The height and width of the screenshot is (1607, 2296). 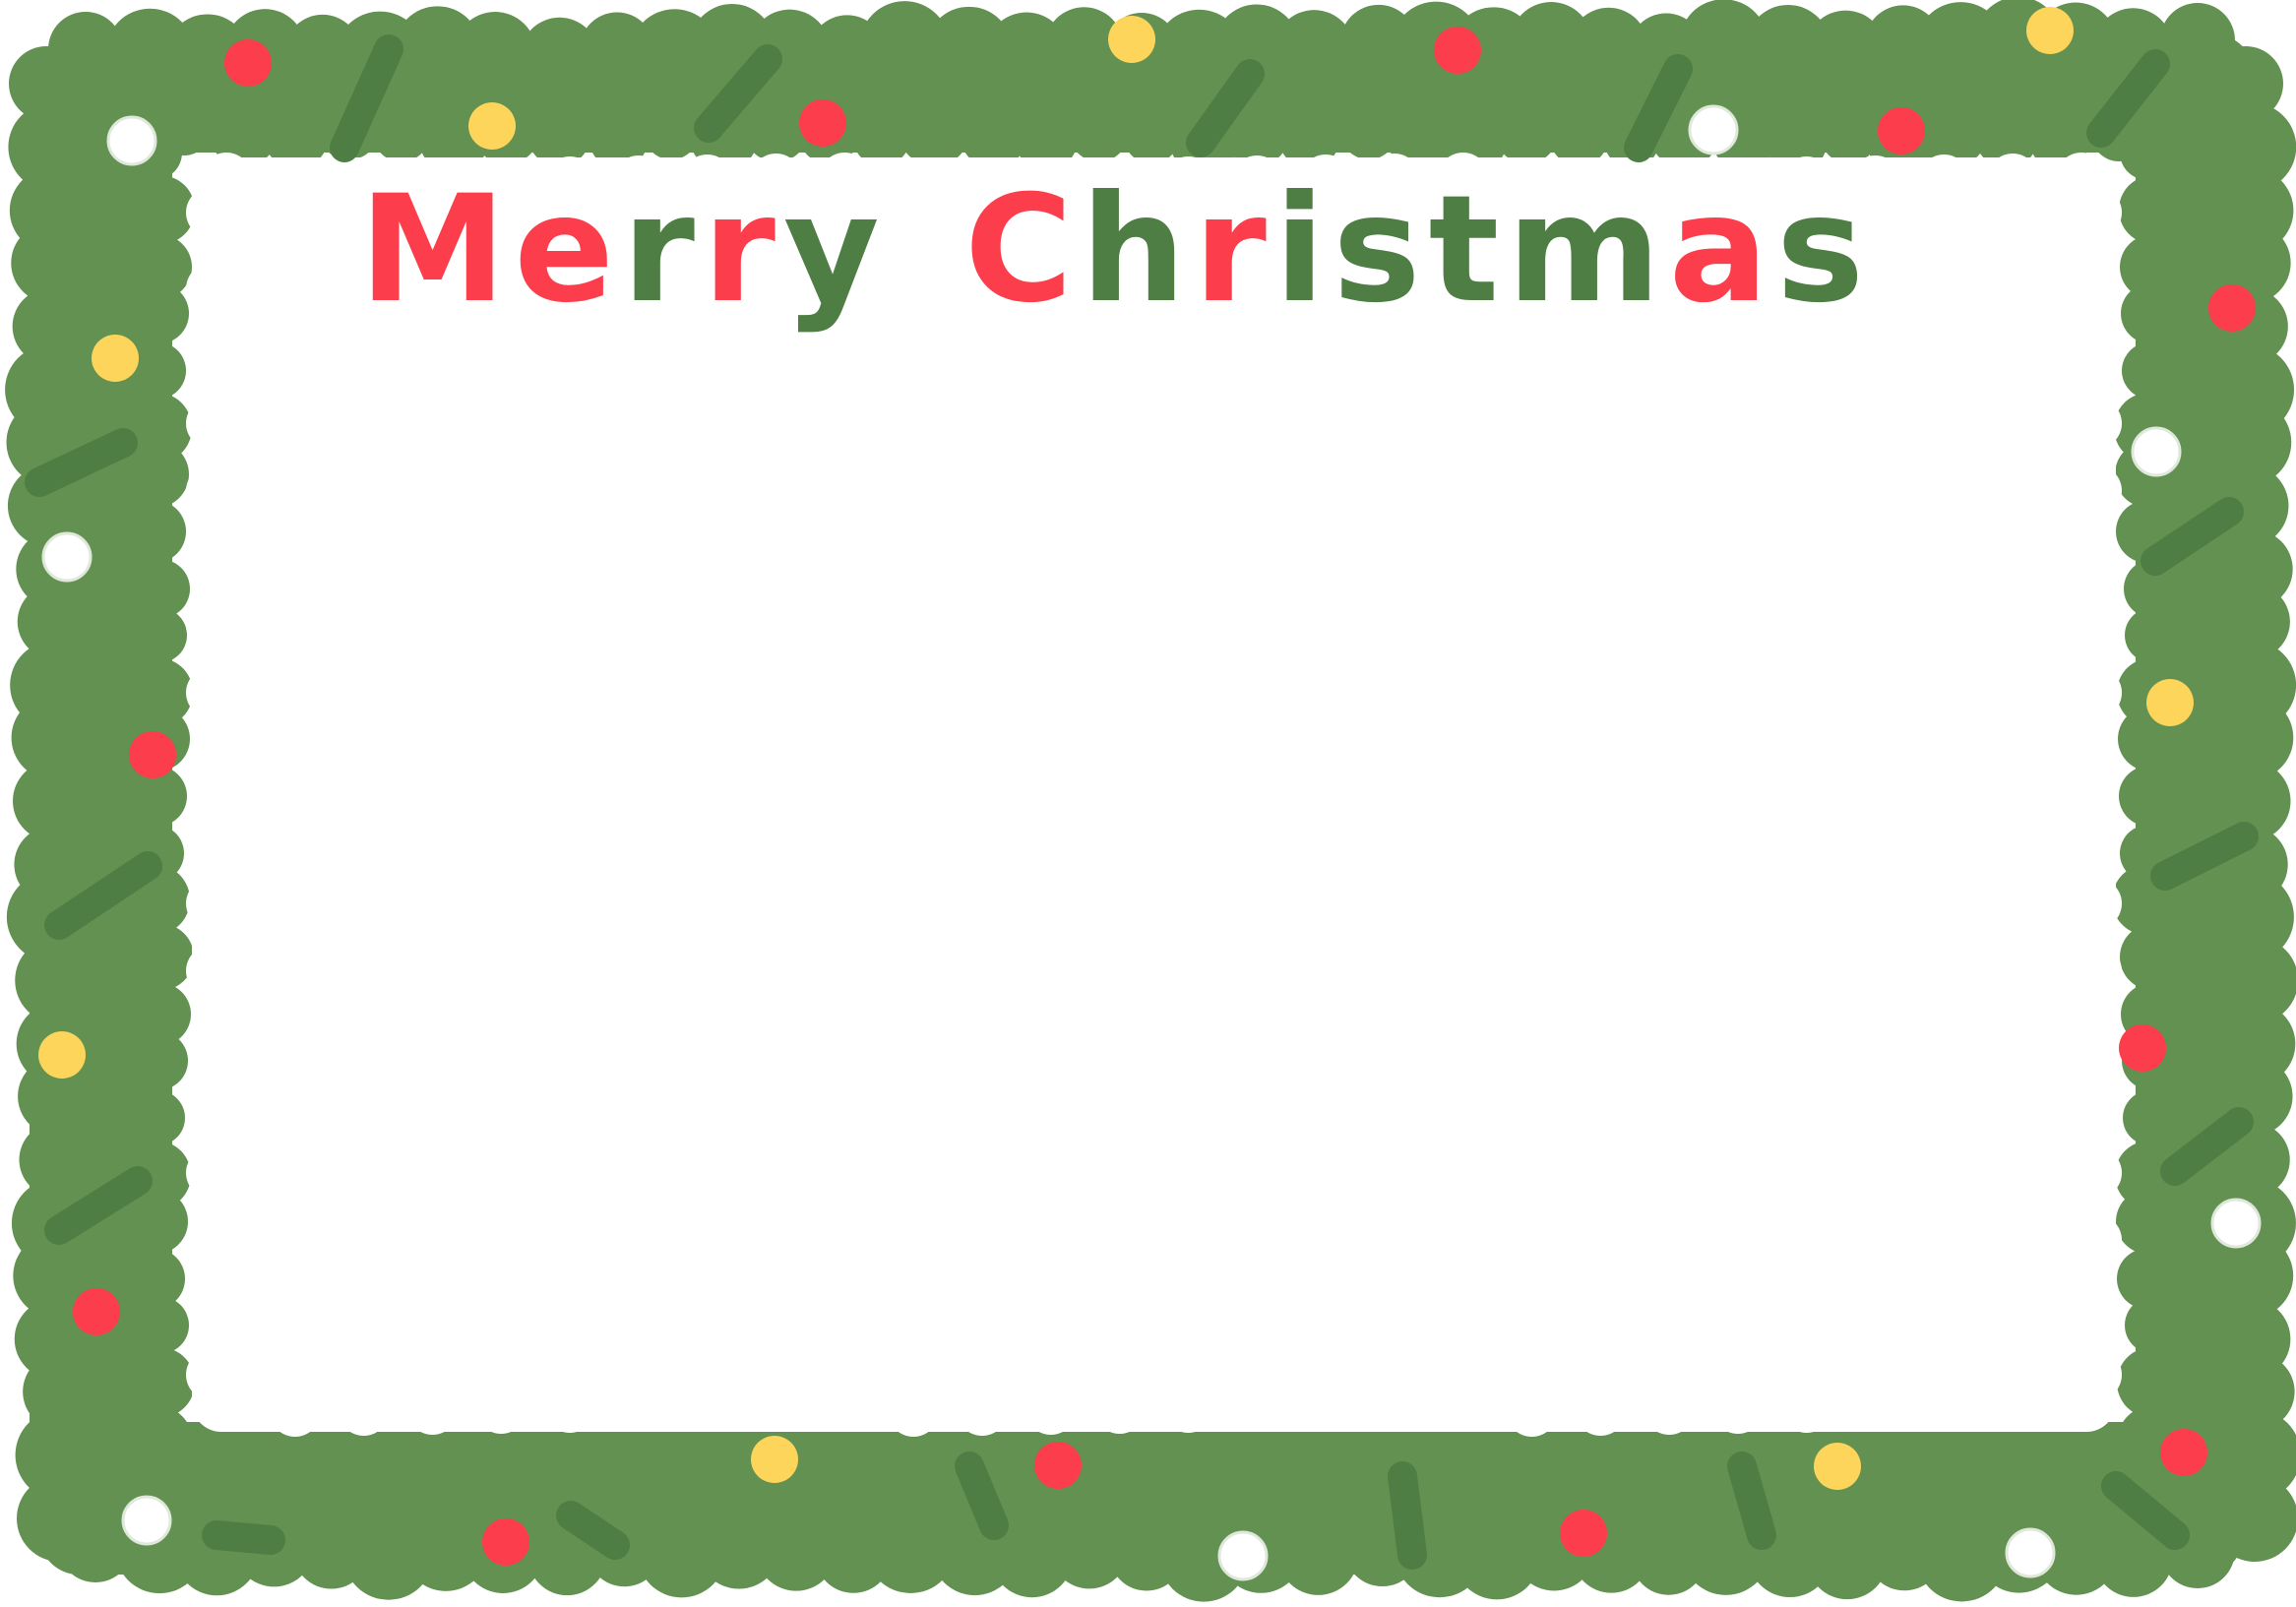 I want to click on title-letter: h, so click(x=1137, y=250).